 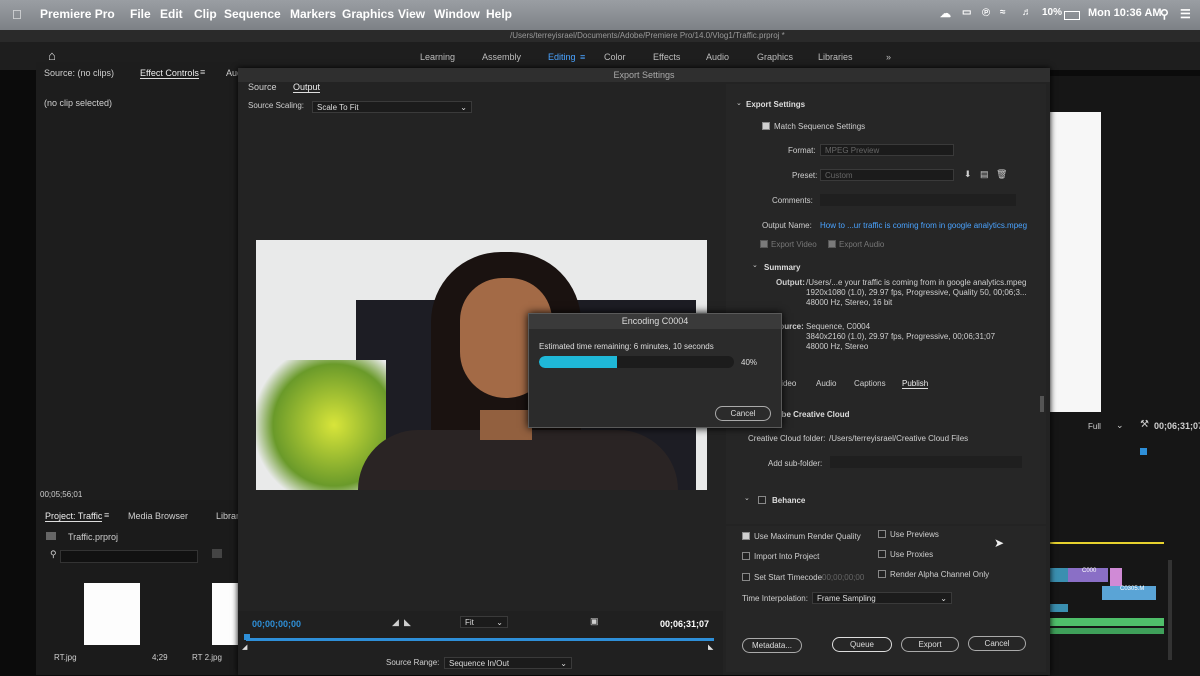 I want to click on creative-cloud-icon: ☁, so click(x=945, y=13).